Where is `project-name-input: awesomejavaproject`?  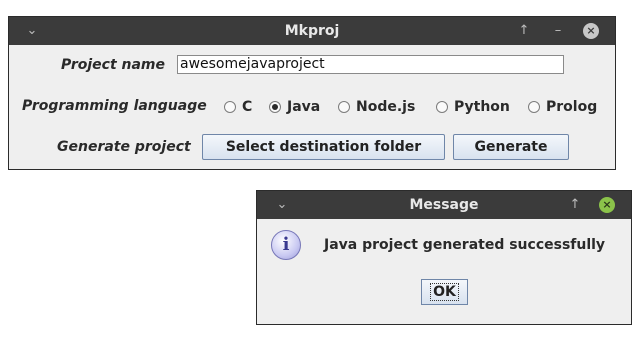 project-name-input: awesomejavaproject is located at coordinates (370, 64).